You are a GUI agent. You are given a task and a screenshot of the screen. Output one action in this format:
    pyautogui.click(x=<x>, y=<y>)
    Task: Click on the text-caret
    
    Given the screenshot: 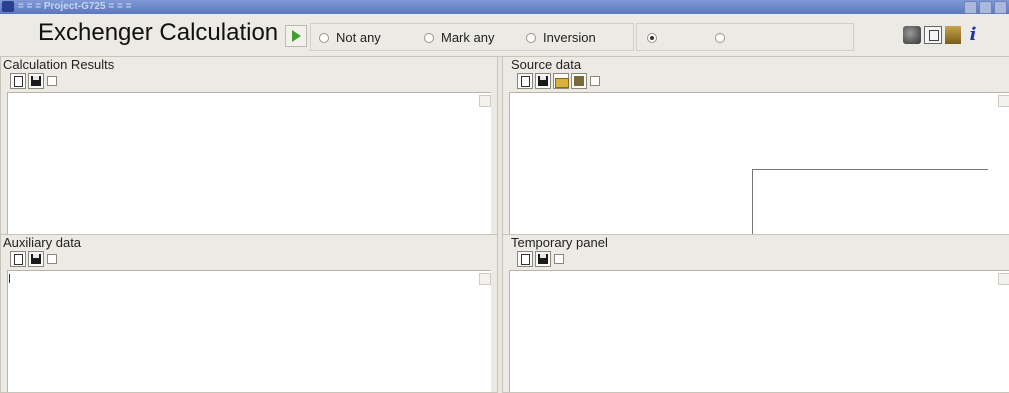 What is the action you would take?
    pyautogui.click(x=9, y=278)
    